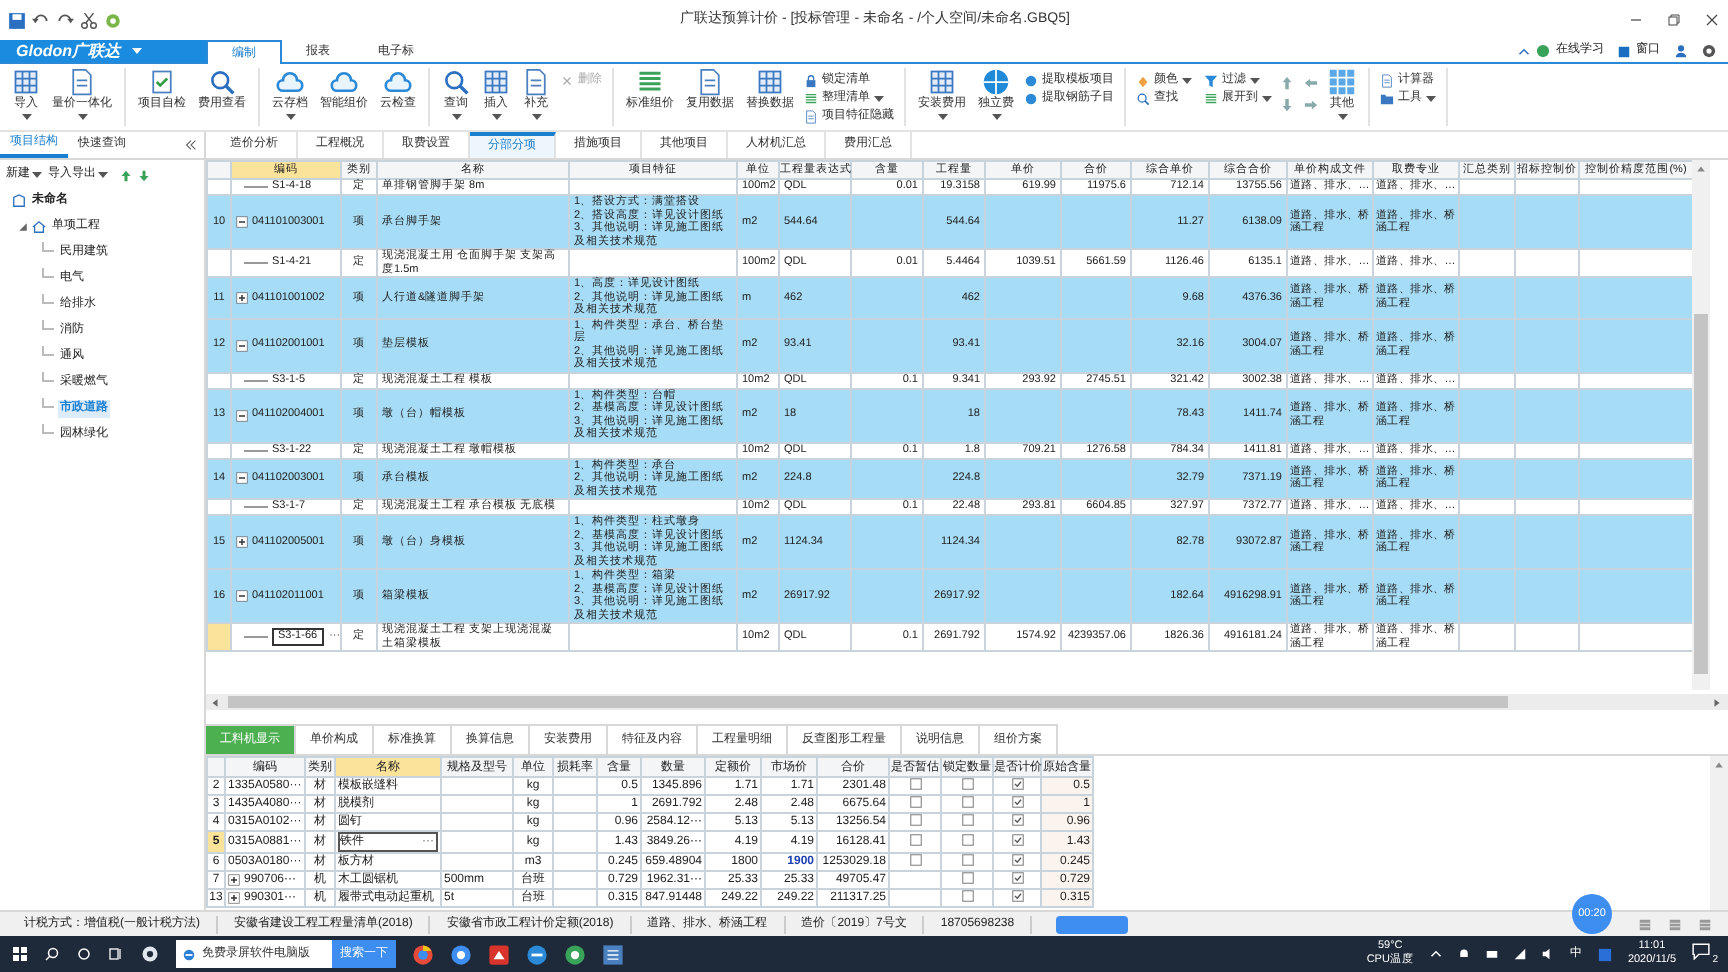 The width and height of the screenshot is (1728, 972). I want to click on help-icon, so click(1709, 51).